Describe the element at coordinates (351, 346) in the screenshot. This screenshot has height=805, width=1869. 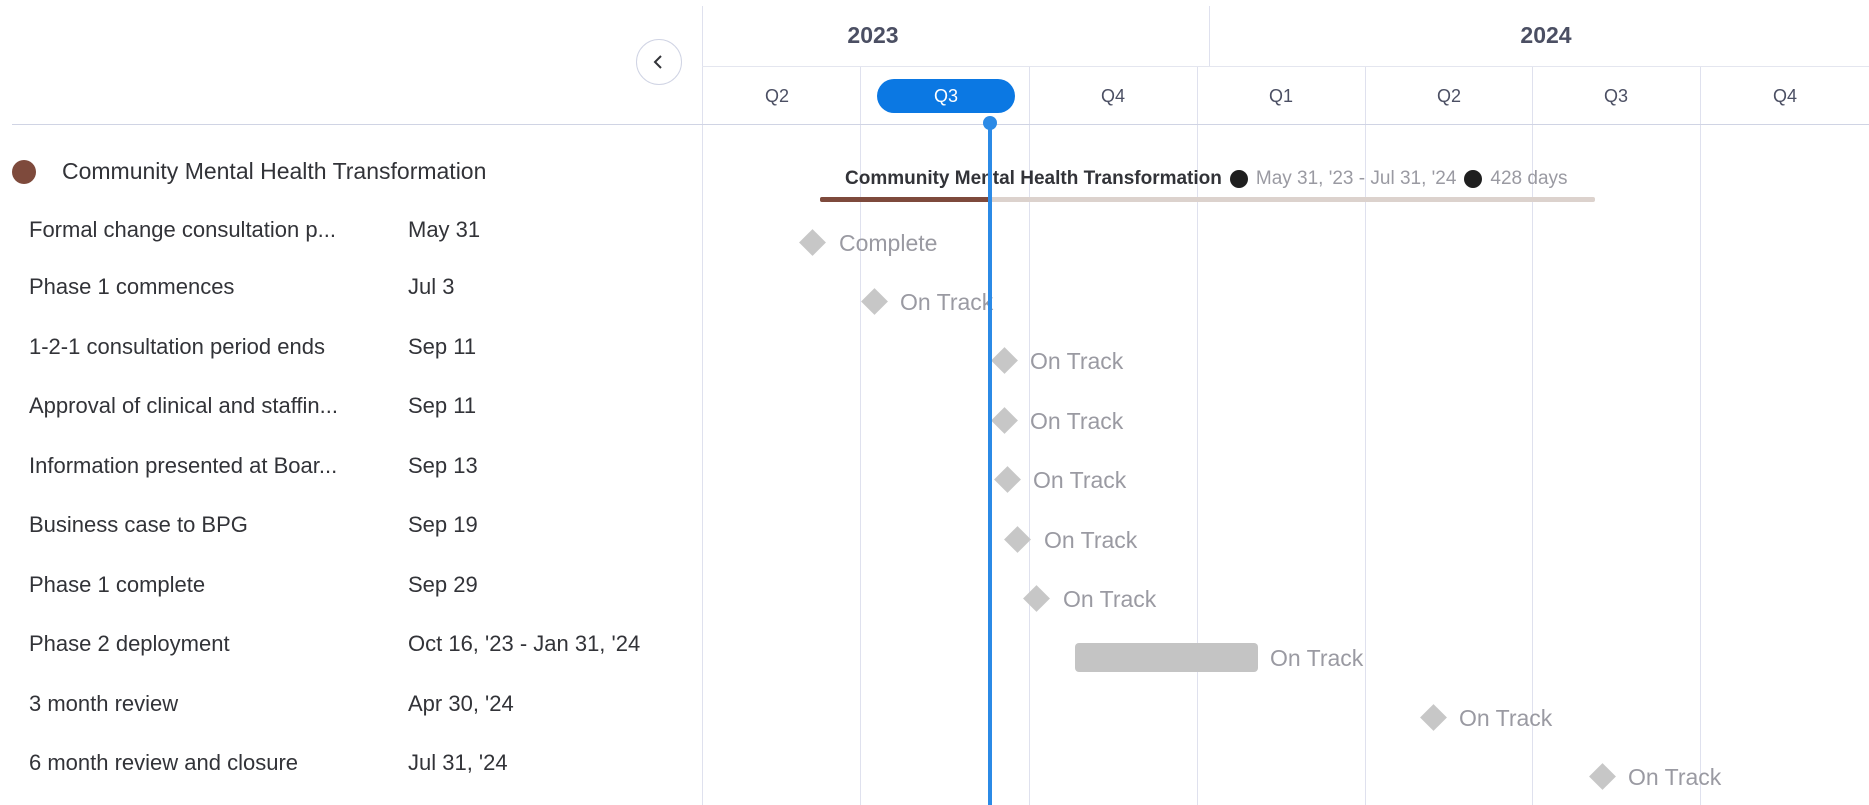
I see `list-item: 1-2-1 consultation period ends Sep 11` at that location.